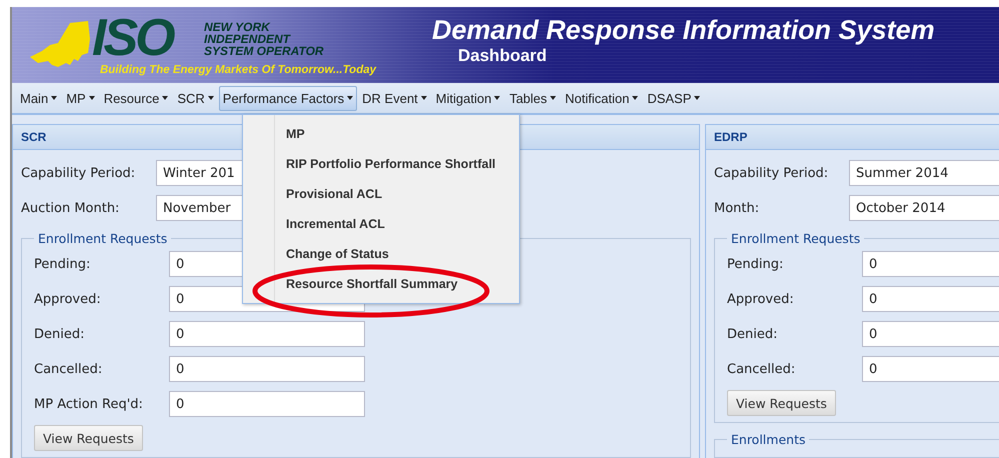 The width and height of the screenshot is (999, 458). I want to click on state-map-icon, so click(60, 45).